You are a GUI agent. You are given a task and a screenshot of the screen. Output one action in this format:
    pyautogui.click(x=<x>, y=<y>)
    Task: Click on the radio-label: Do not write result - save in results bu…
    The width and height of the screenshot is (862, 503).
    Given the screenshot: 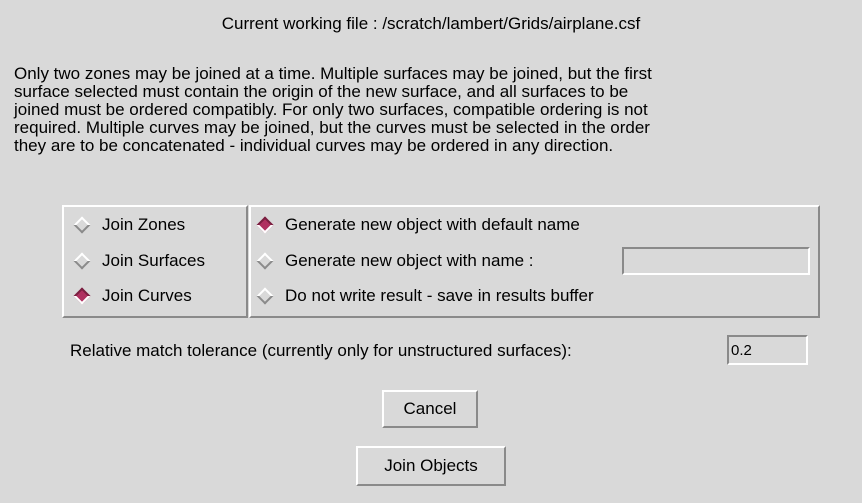 What is the action you would take?
    pyautogui.click(x=439, y=295)
    